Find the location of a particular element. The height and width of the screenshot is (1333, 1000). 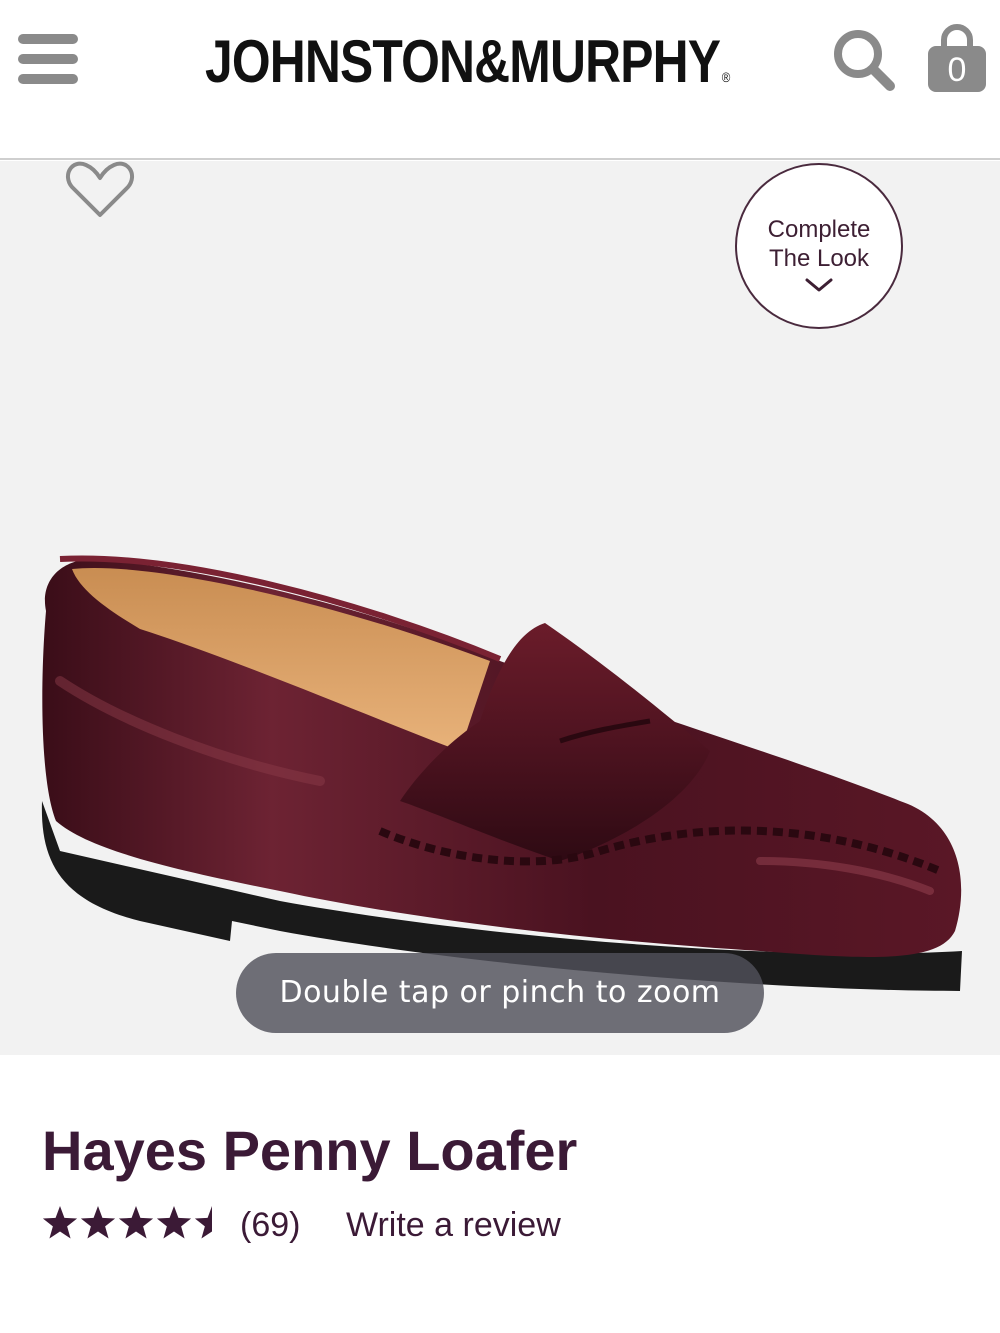

review-count: (69) is located at coordinates (270, 1225).